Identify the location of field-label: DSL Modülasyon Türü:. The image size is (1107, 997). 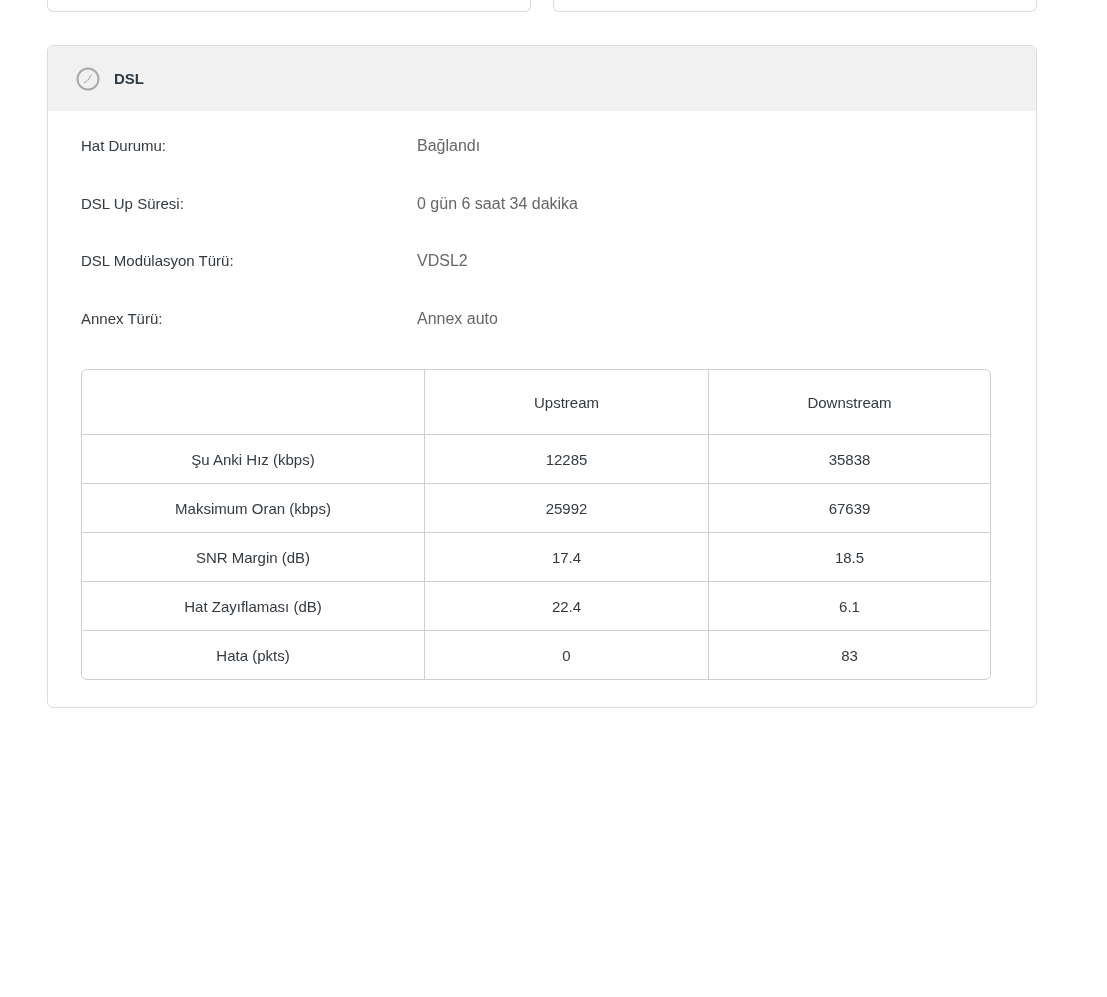
(158, 260).